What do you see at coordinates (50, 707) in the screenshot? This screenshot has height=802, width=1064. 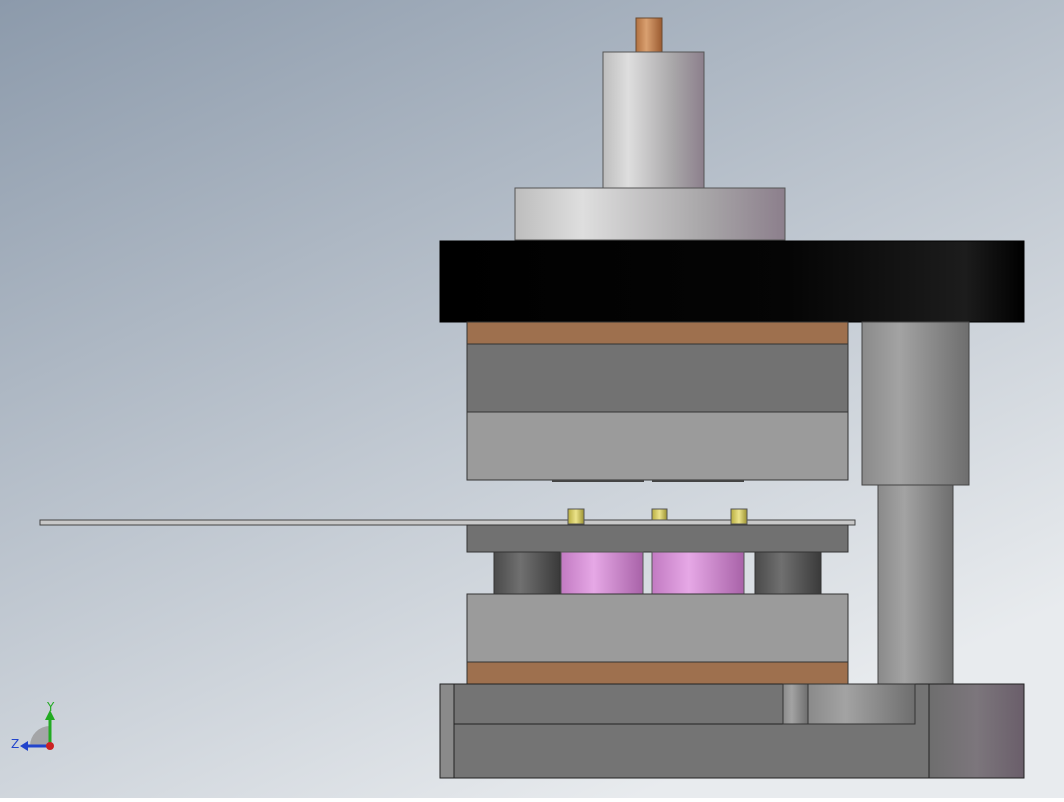 I see `triad-y-label: Y` at bounding box center [50, 707].